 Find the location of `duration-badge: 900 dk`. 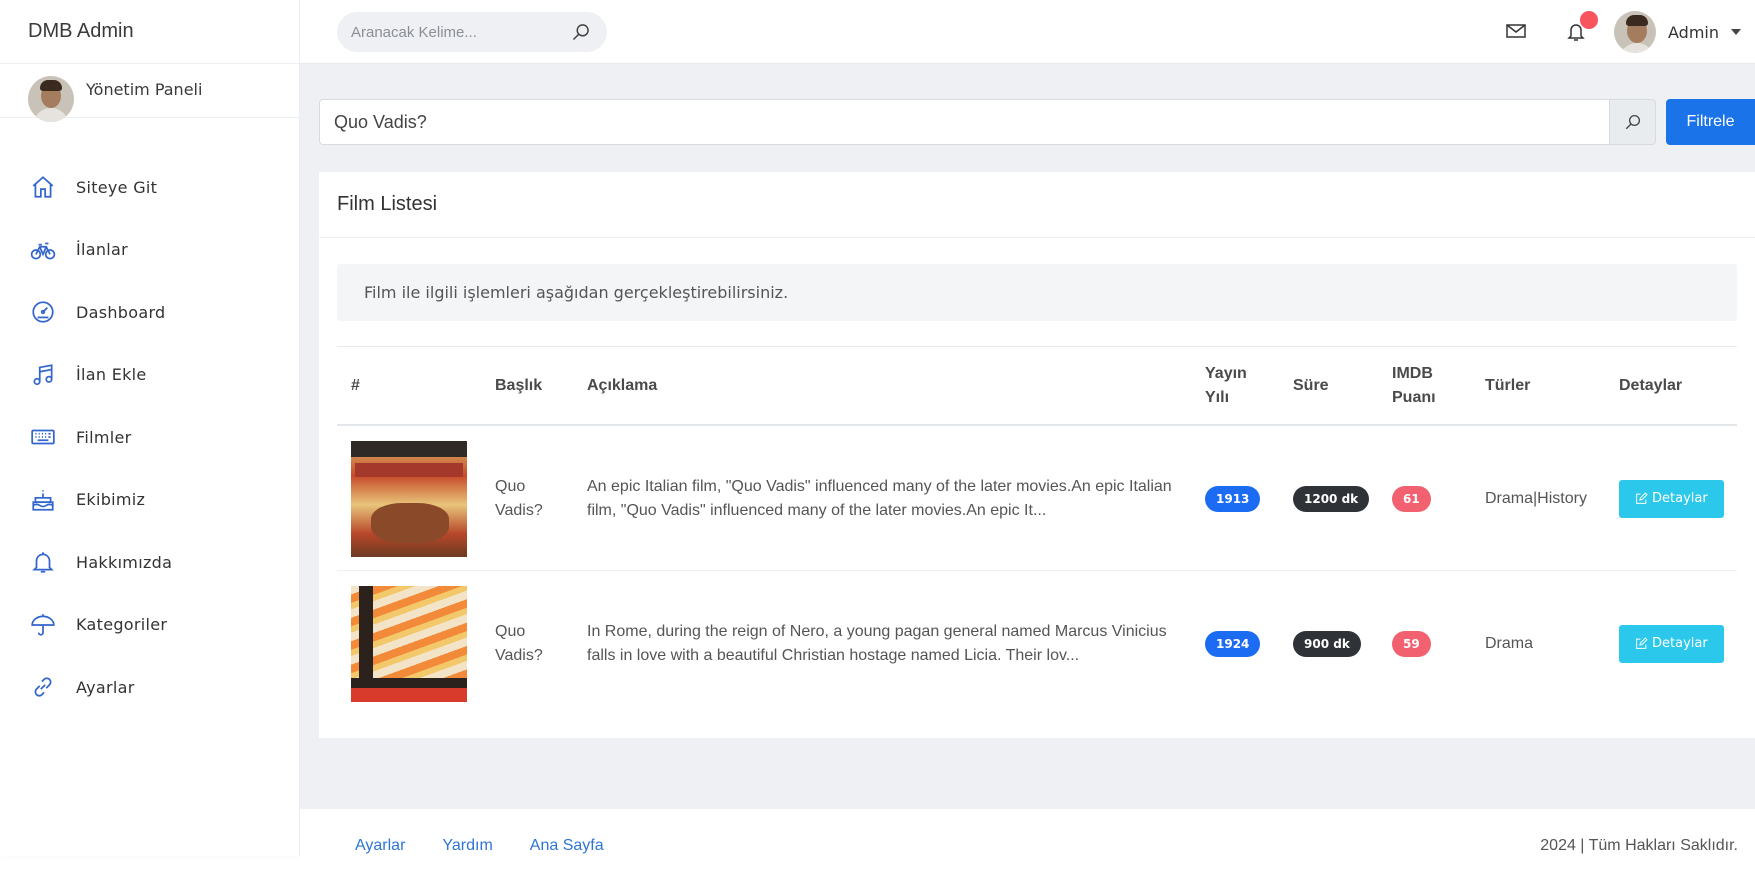

duration-badge: 900 dk is located at coordinates (1327, 643).